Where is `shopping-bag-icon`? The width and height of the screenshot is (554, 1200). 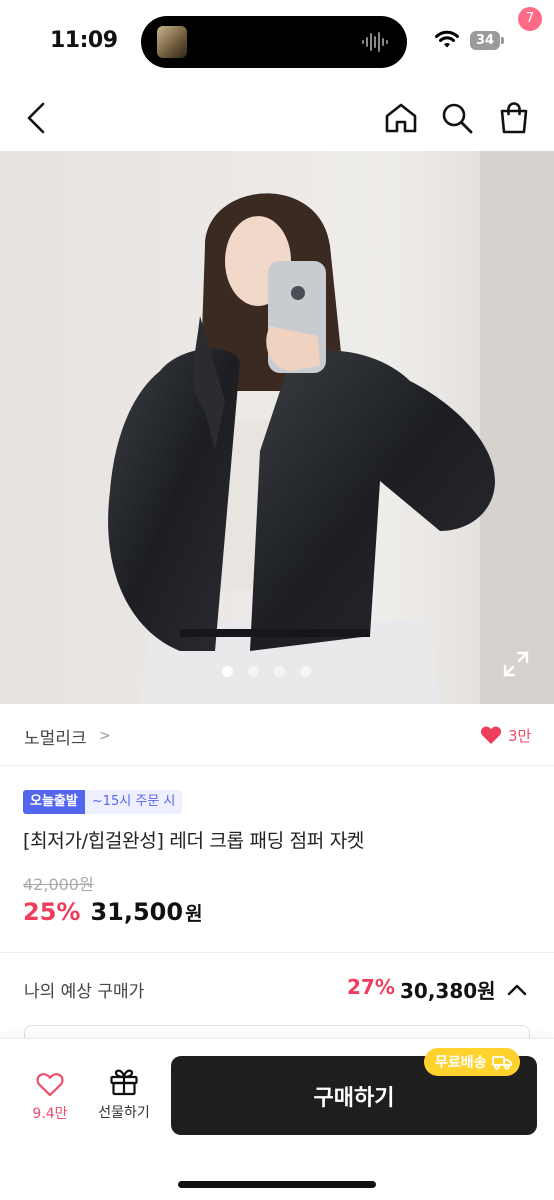
shopping-bag-icon is located at coordinates (514, 118).